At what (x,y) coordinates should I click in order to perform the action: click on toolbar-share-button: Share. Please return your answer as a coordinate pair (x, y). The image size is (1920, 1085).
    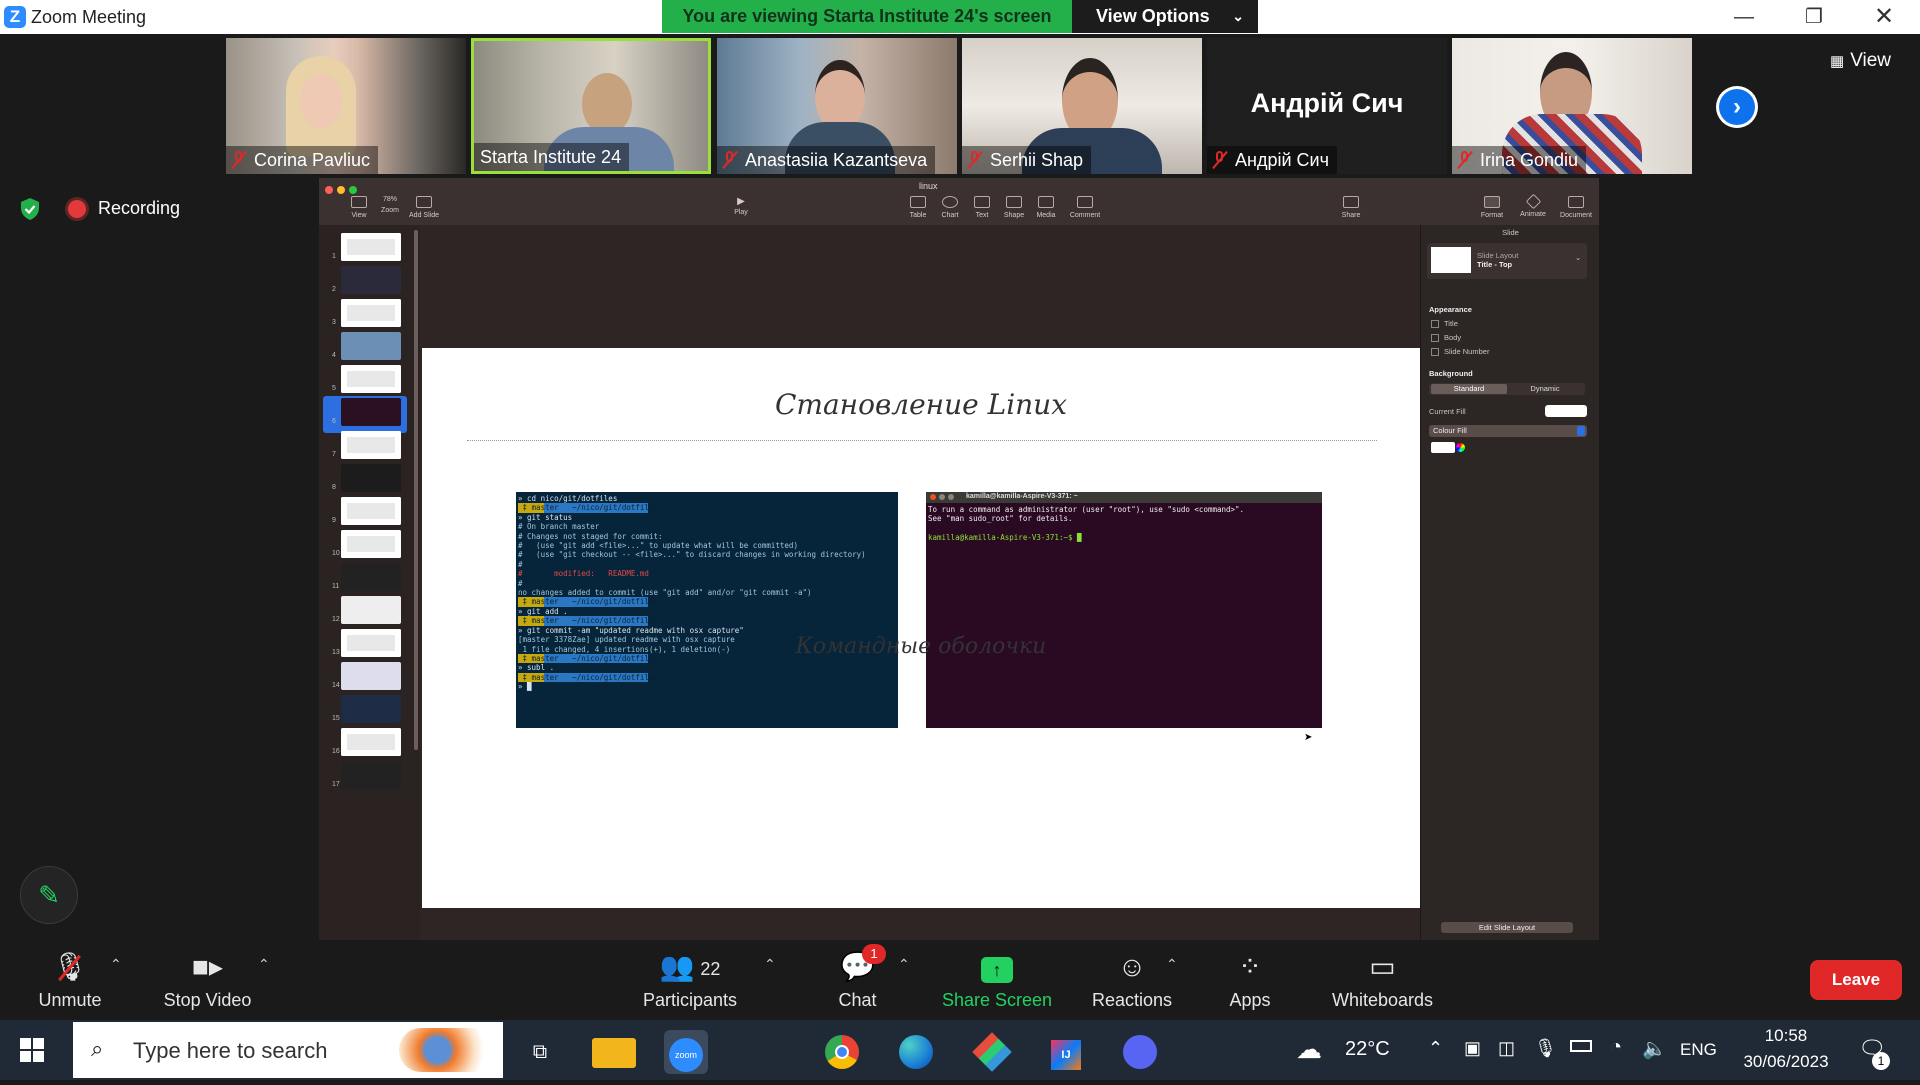
    Looking at the image, I should click on (1351, 207).